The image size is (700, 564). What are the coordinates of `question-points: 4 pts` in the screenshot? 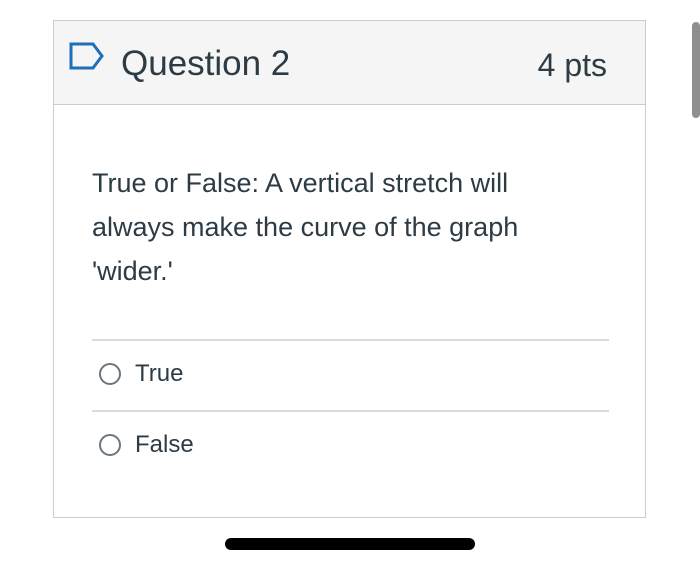 It's located at (572, 65).